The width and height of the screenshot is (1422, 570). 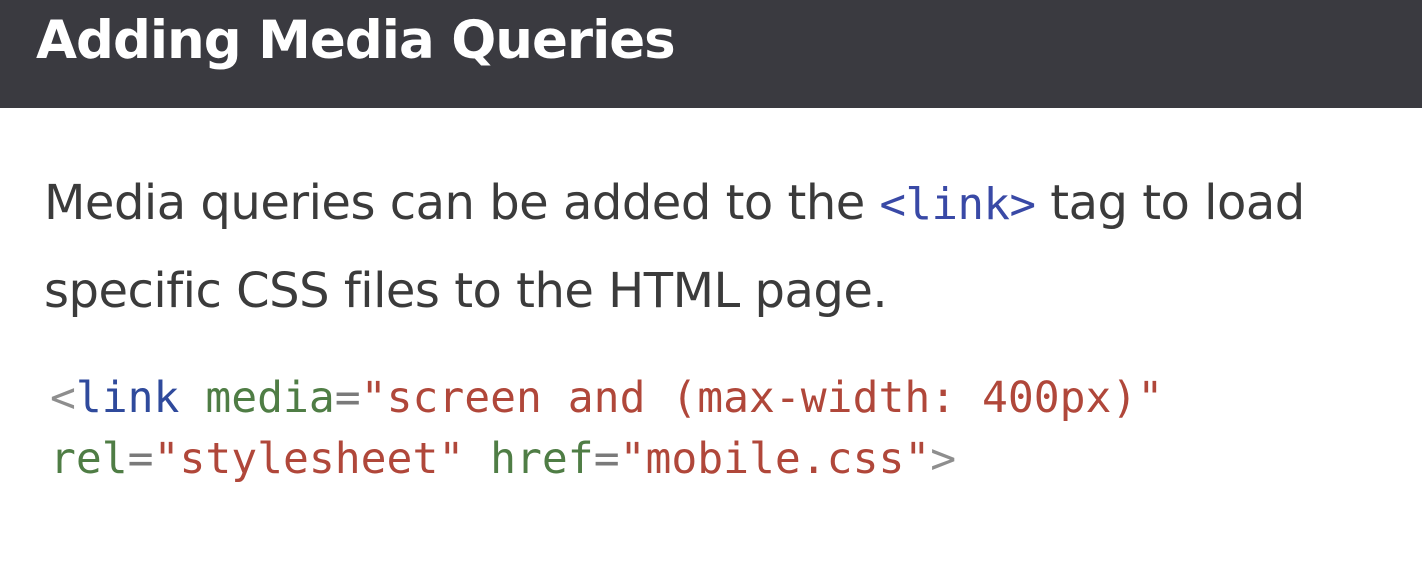 What do you see at coordinates (775, 459) in the screenshot?
I see `code-value-href: "mobile.css"` at bounding box center [775, 459].